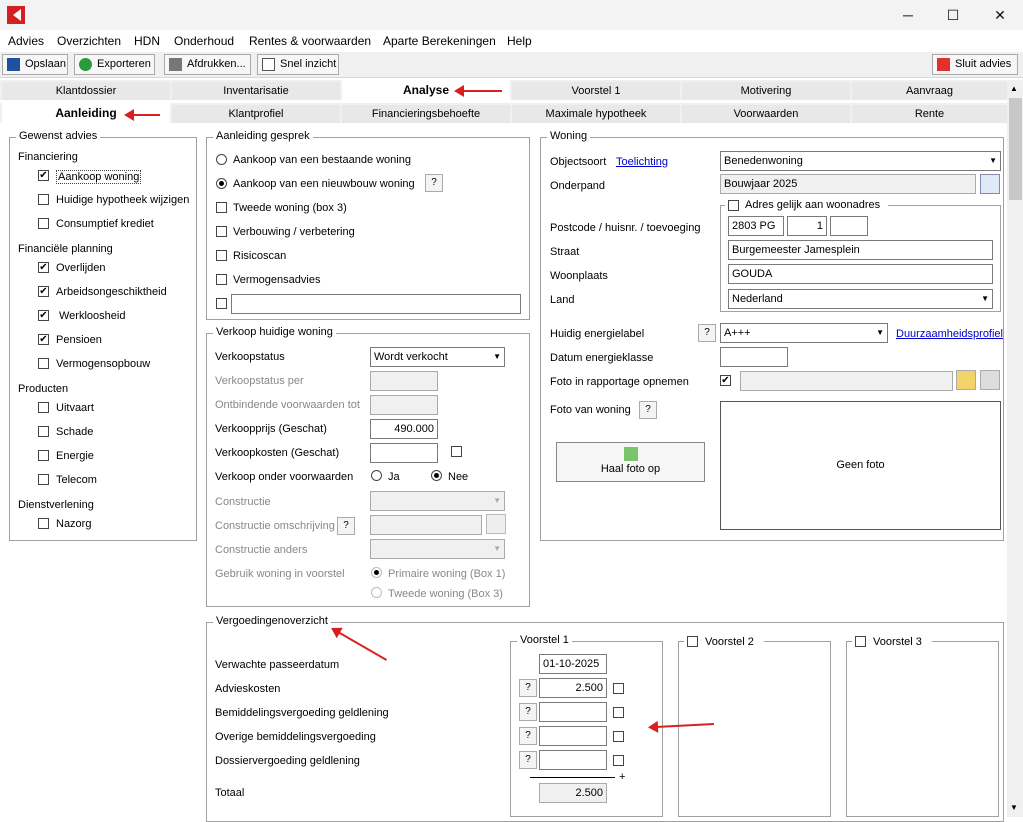 This screenshot has height=822, width=1023. I want to click on edit-onderpand-icon, so click(990, 184).